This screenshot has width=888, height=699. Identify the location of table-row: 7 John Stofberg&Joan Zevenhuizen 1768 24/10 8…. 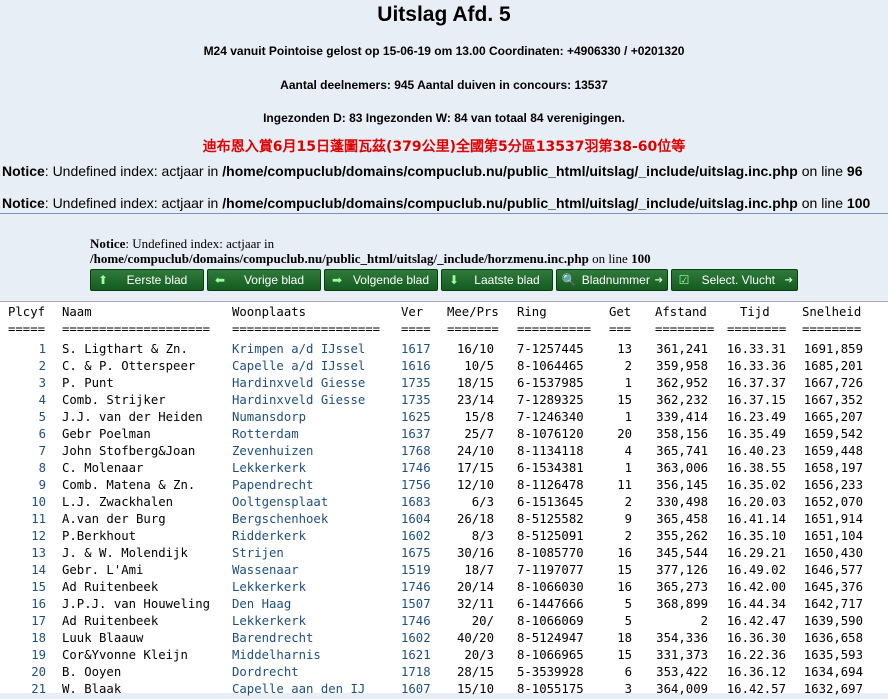
(444, 452).